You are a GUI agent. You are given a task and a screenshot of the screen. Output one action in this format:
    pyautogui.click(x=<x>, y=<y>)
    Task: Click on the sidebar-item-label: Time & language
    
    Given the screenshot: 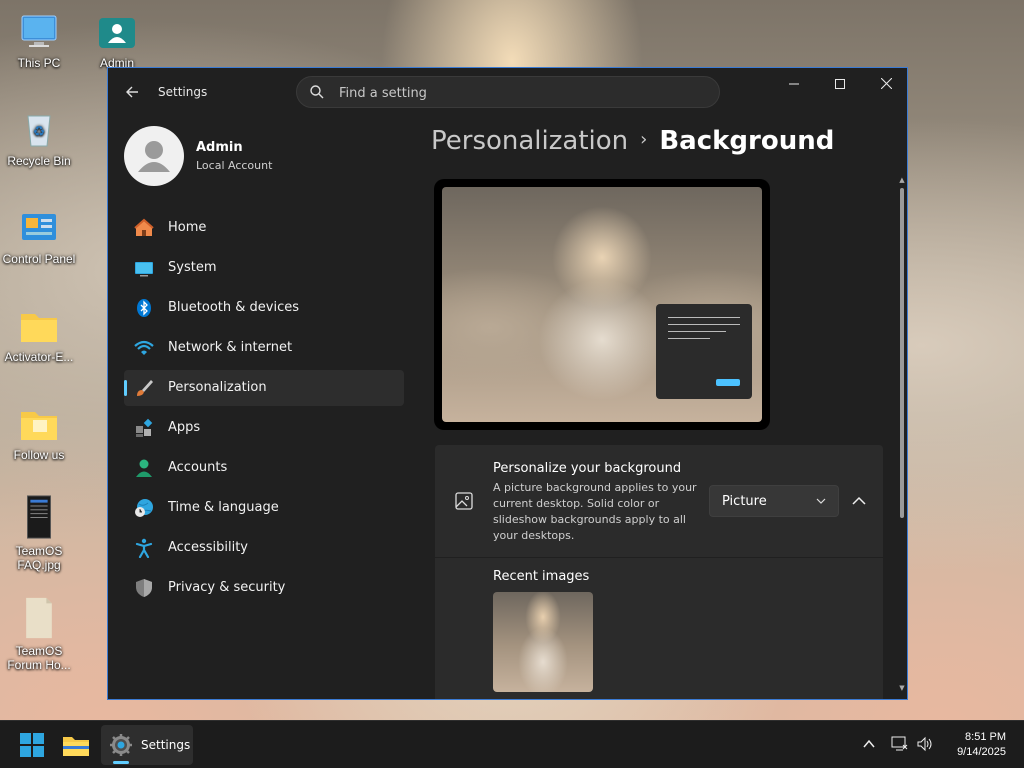 What is the action you would take?
    pyautogui.click(x=223, y=507)
    